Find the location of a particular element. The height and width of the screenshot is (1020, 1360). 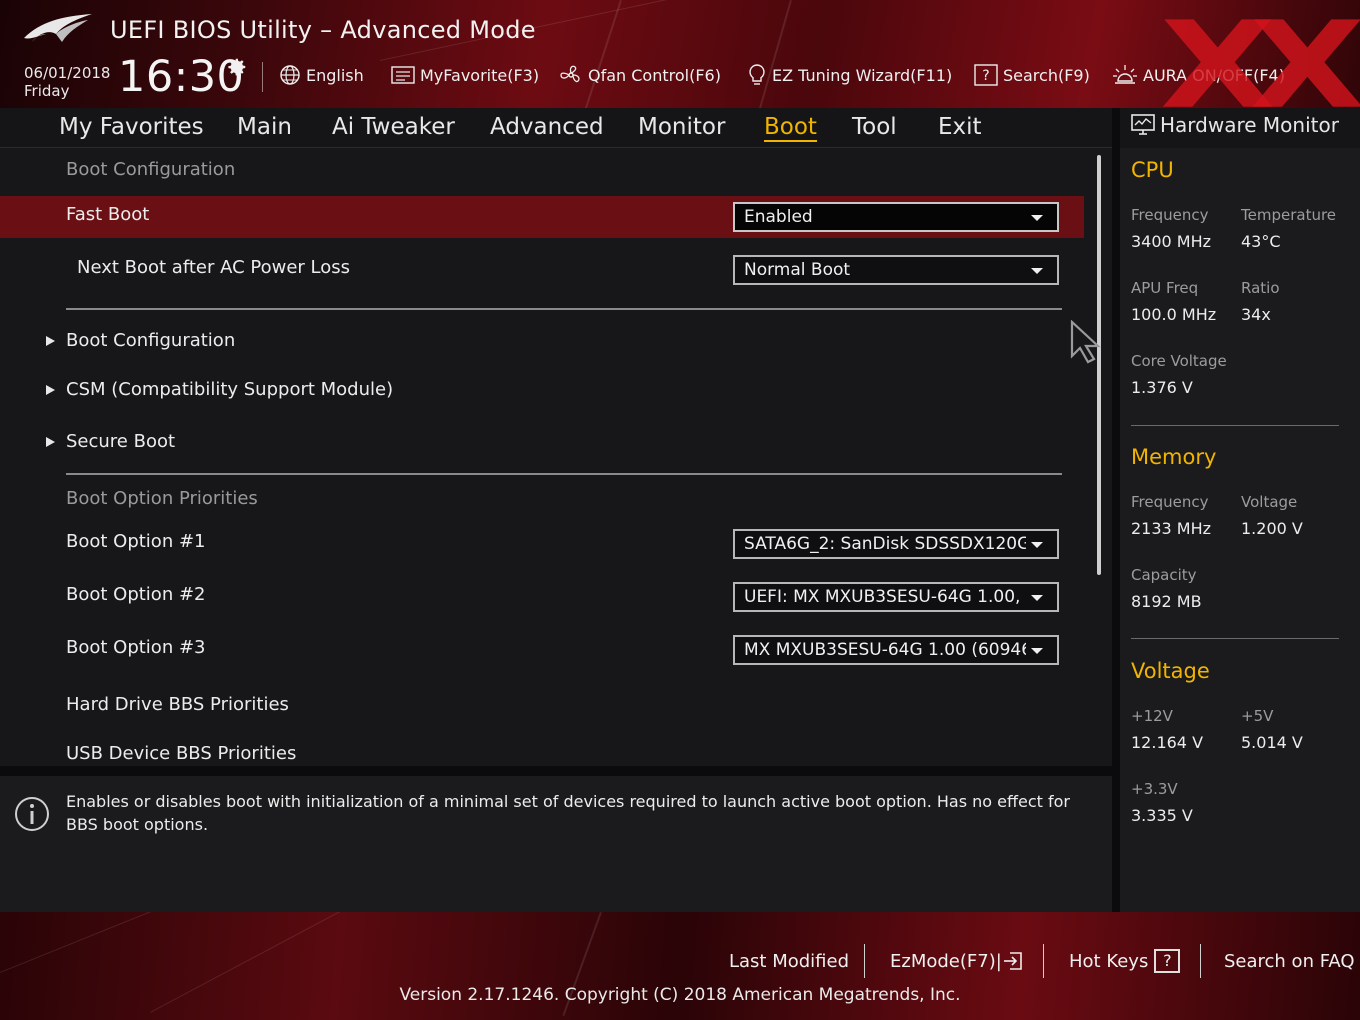

fast-boot-label: Fast Boot is located at coordinates (108, 214).